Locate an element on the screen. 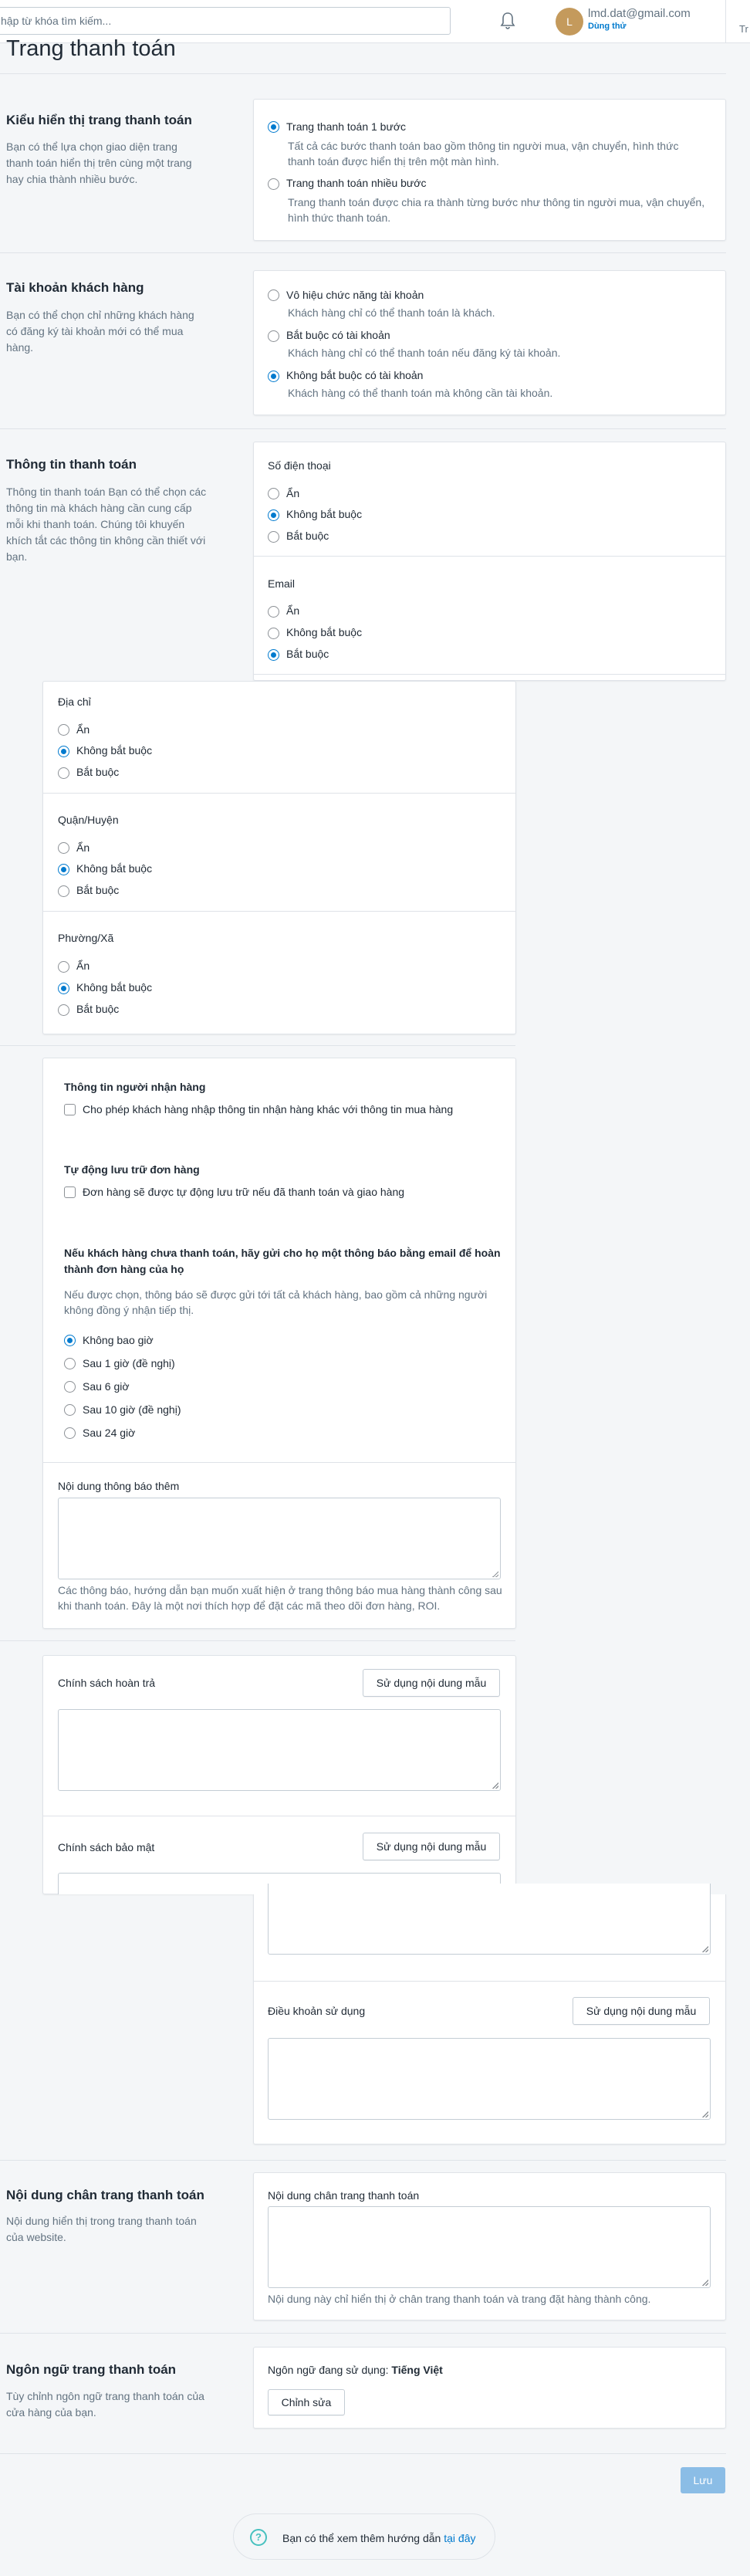 The width and height of the screenshot is (750, 2576). radio-email-required is located at coordinates (273, 655).